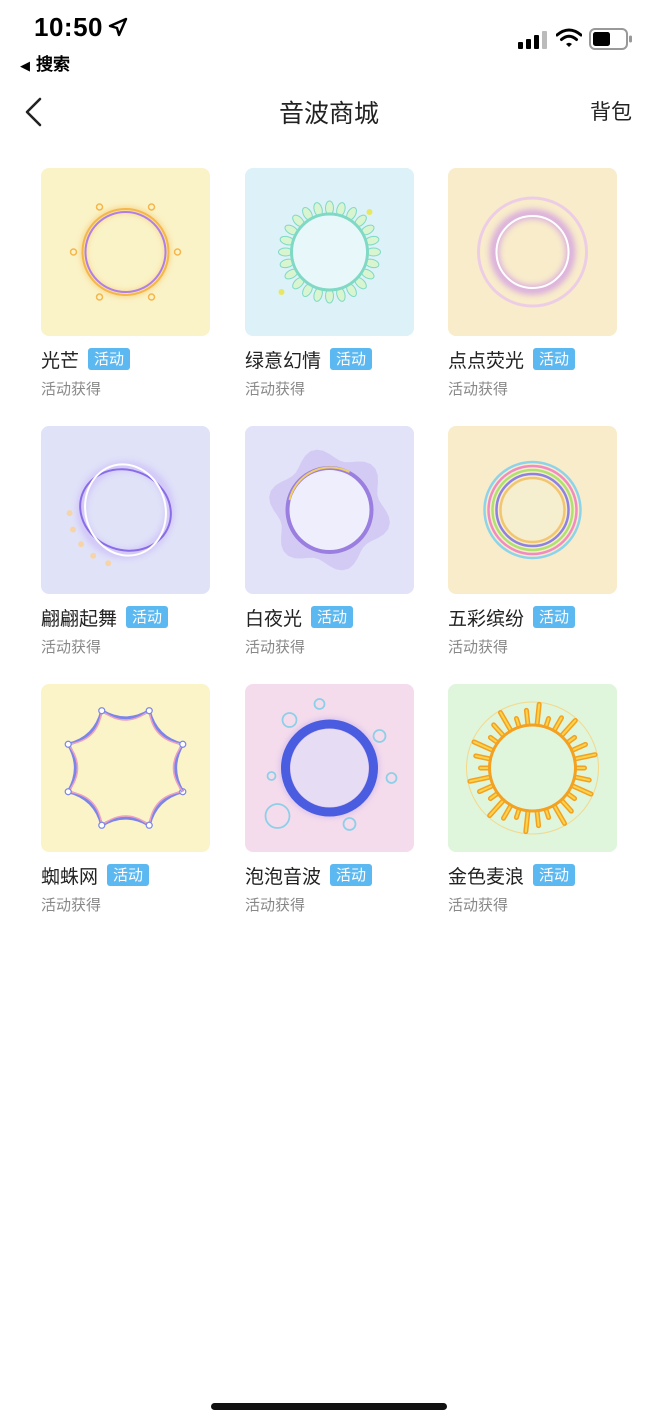 Image resolution: width=658 pixels, height=1424 pixels. What do you see at coordinates (283, 876) in the screenshot?
I see `item-name: 泡泡音波` at bounding box center [283, 876].